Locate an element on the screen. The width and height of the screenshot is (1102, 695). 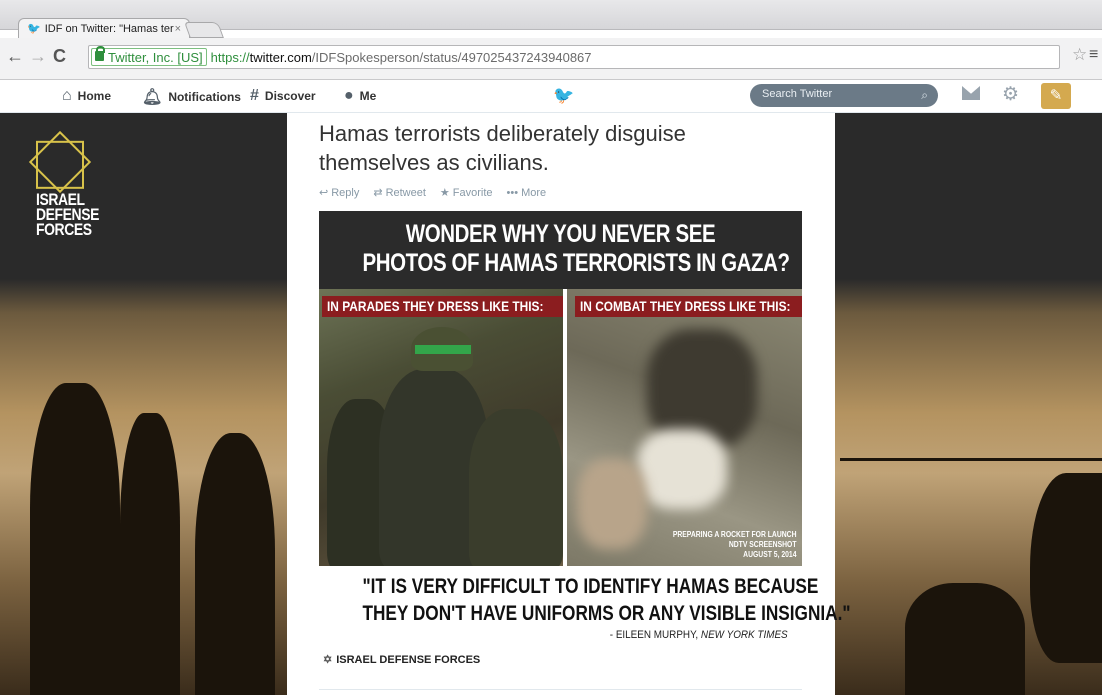
nav-me-label: Me is located at coordinates (368, 96).